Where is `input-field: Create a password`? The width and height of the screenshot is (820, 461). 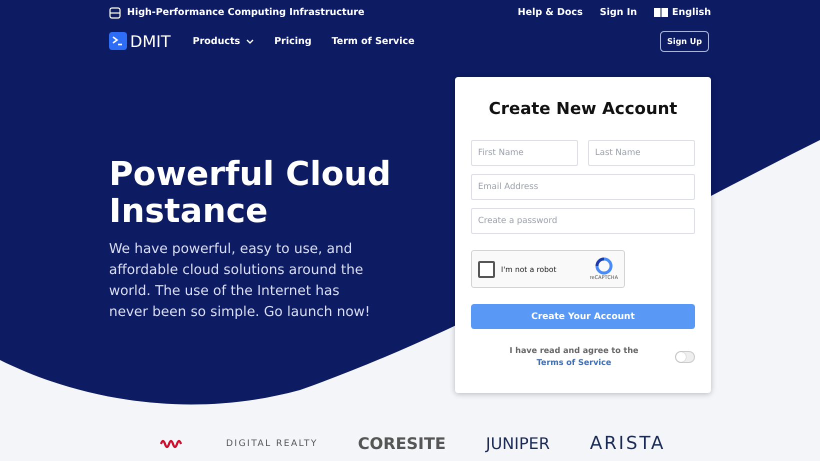
input-field: Create a password is located at coordinates (583, 221).